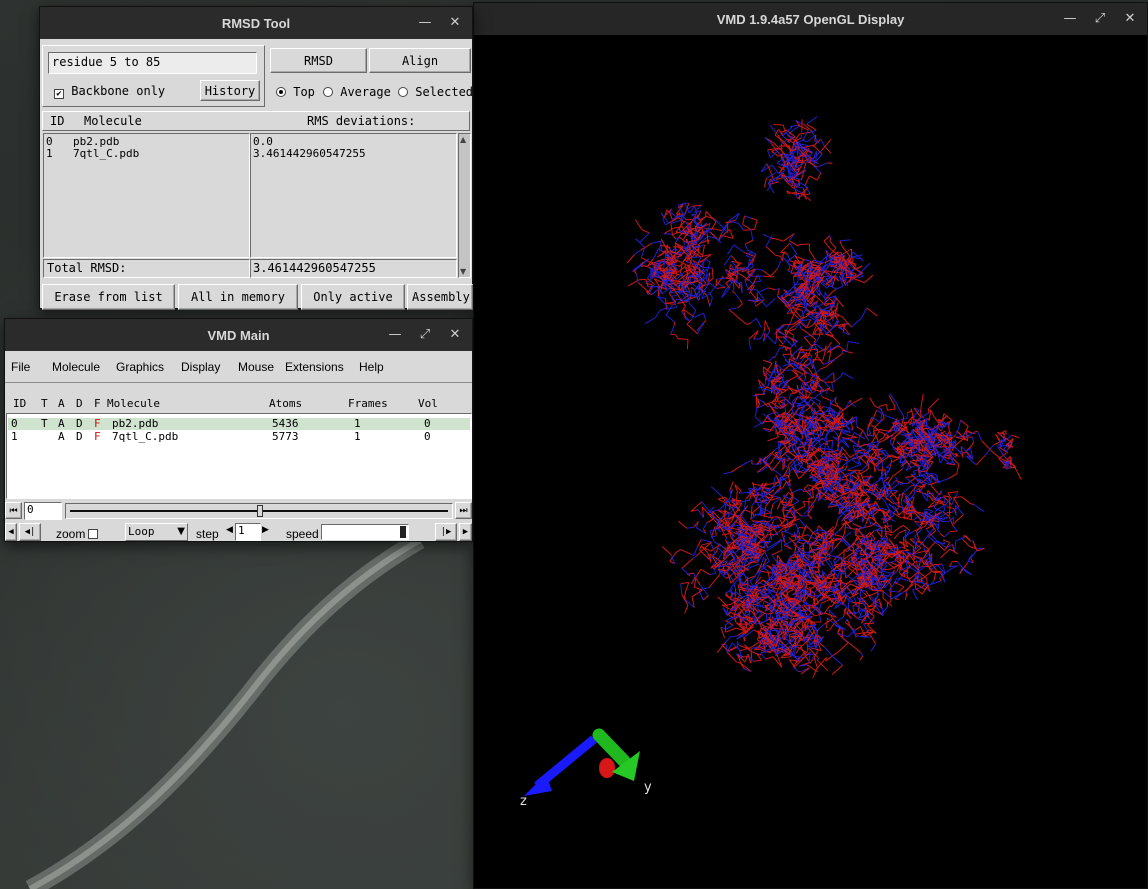 The image size is (1148, 889). I want to click on opengl-window-title: VMD 1.9.4a57 OpenGL Display, so click(810, 19).